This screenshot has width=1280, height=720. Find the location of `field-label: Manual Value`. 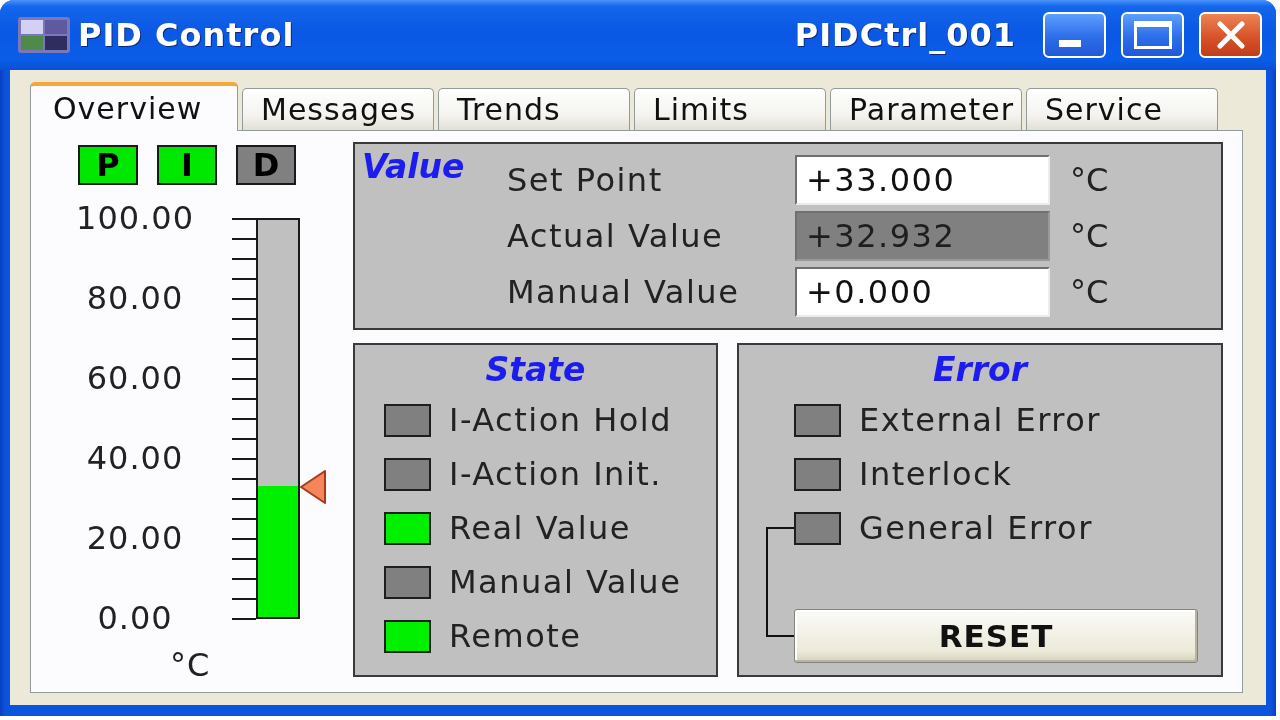

field-label: Manual Value is located at coordinates (623, 292).